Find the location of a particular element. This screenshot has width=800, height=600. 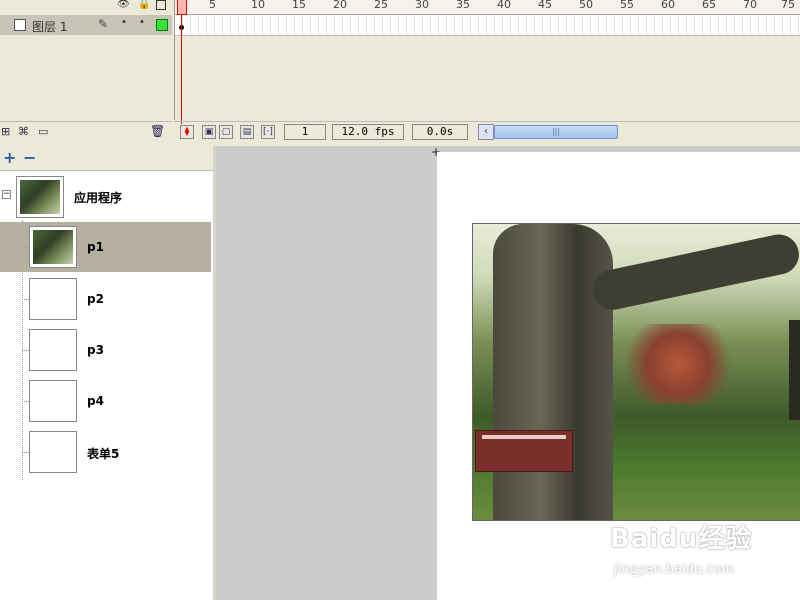

layer-column: 👁 🔒 图层 1 ✎ • • ⊞ ⌘ ▭ 🗑 is located at coordinates (86, 71).